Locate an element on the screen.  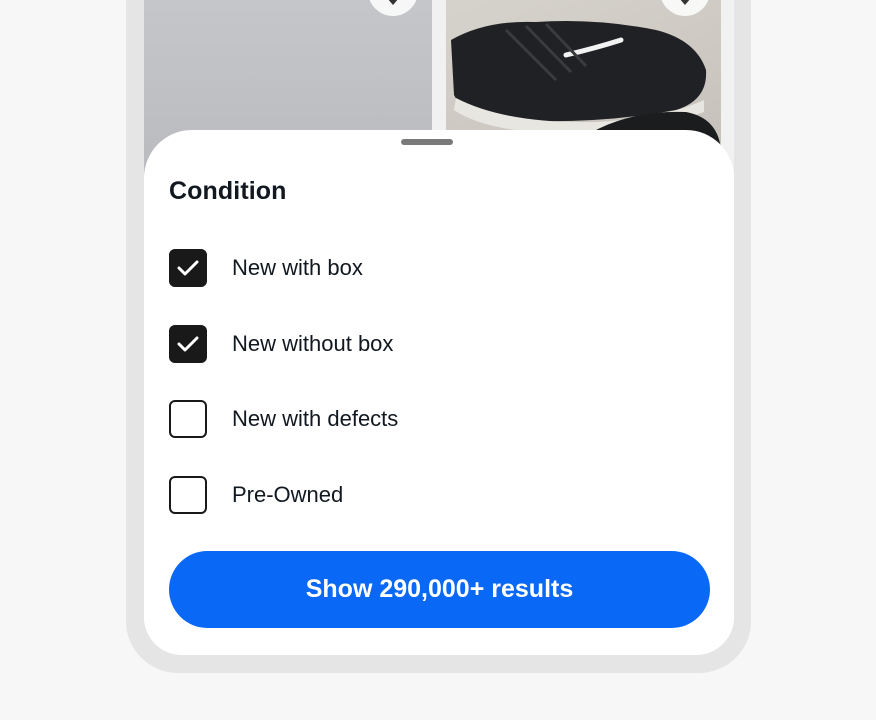
option-label: Pre-Owned is located at coordinates (288, 494).